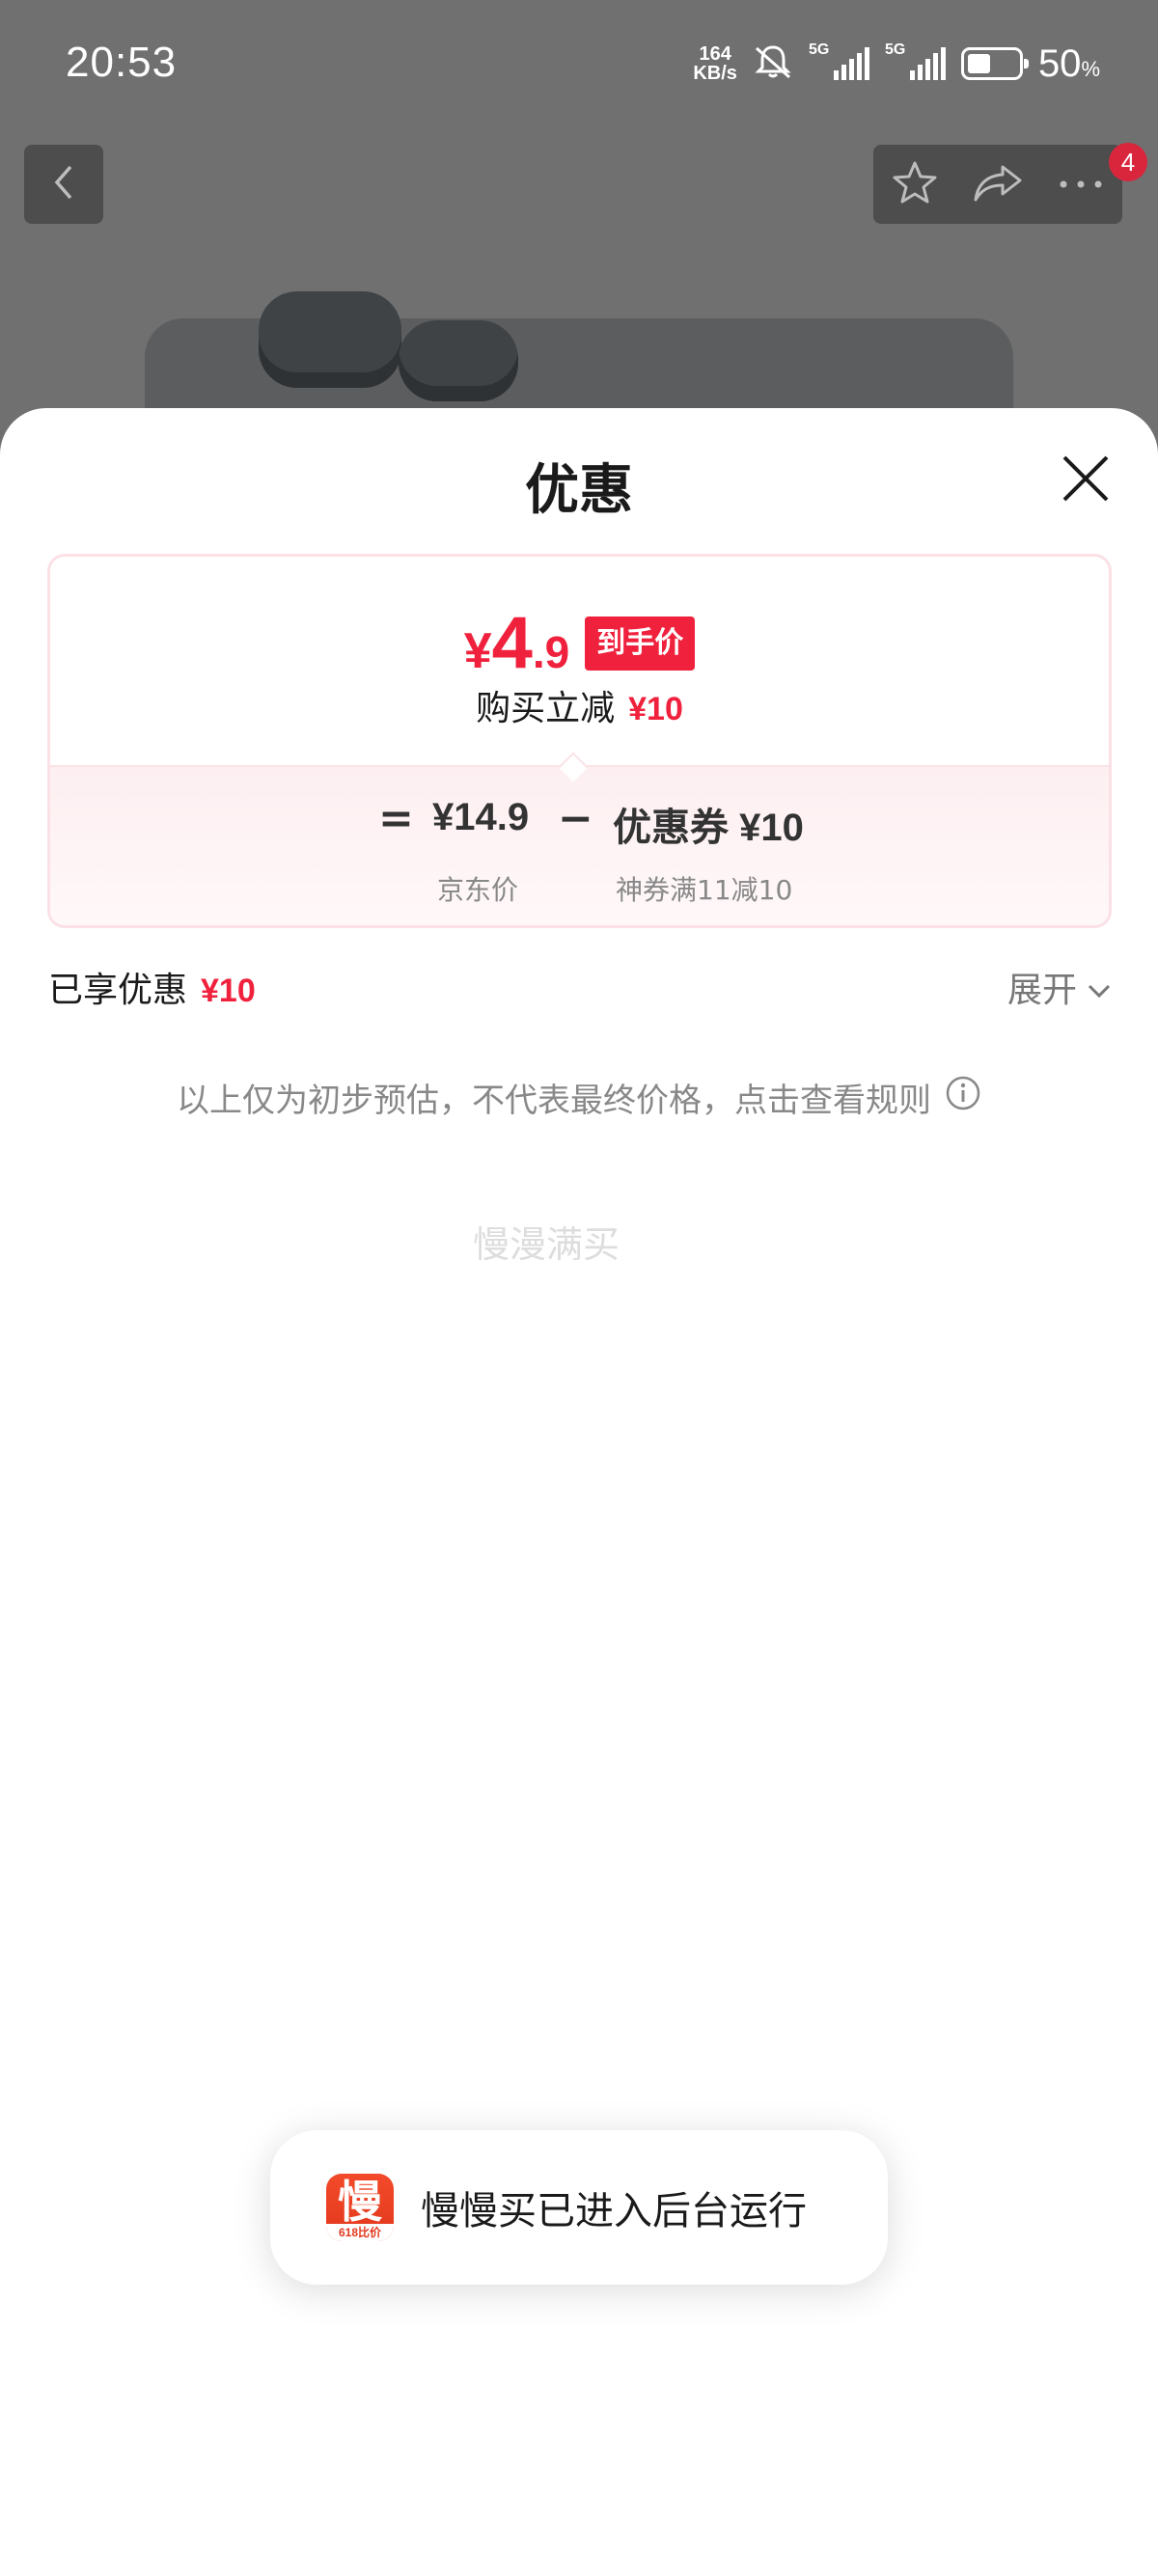  I want to click on star-icon, so click(915, 184).